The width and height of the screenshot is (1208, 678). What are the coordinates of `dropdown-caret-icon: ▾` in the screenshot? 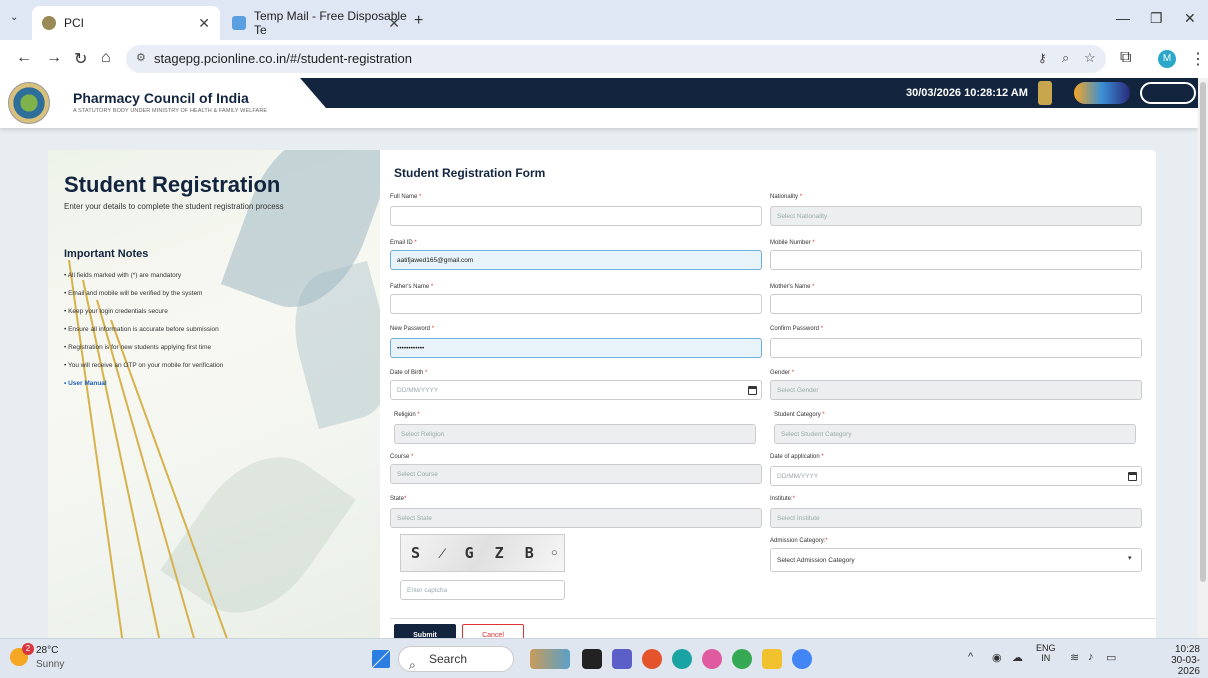 It's located at (1130, 558).